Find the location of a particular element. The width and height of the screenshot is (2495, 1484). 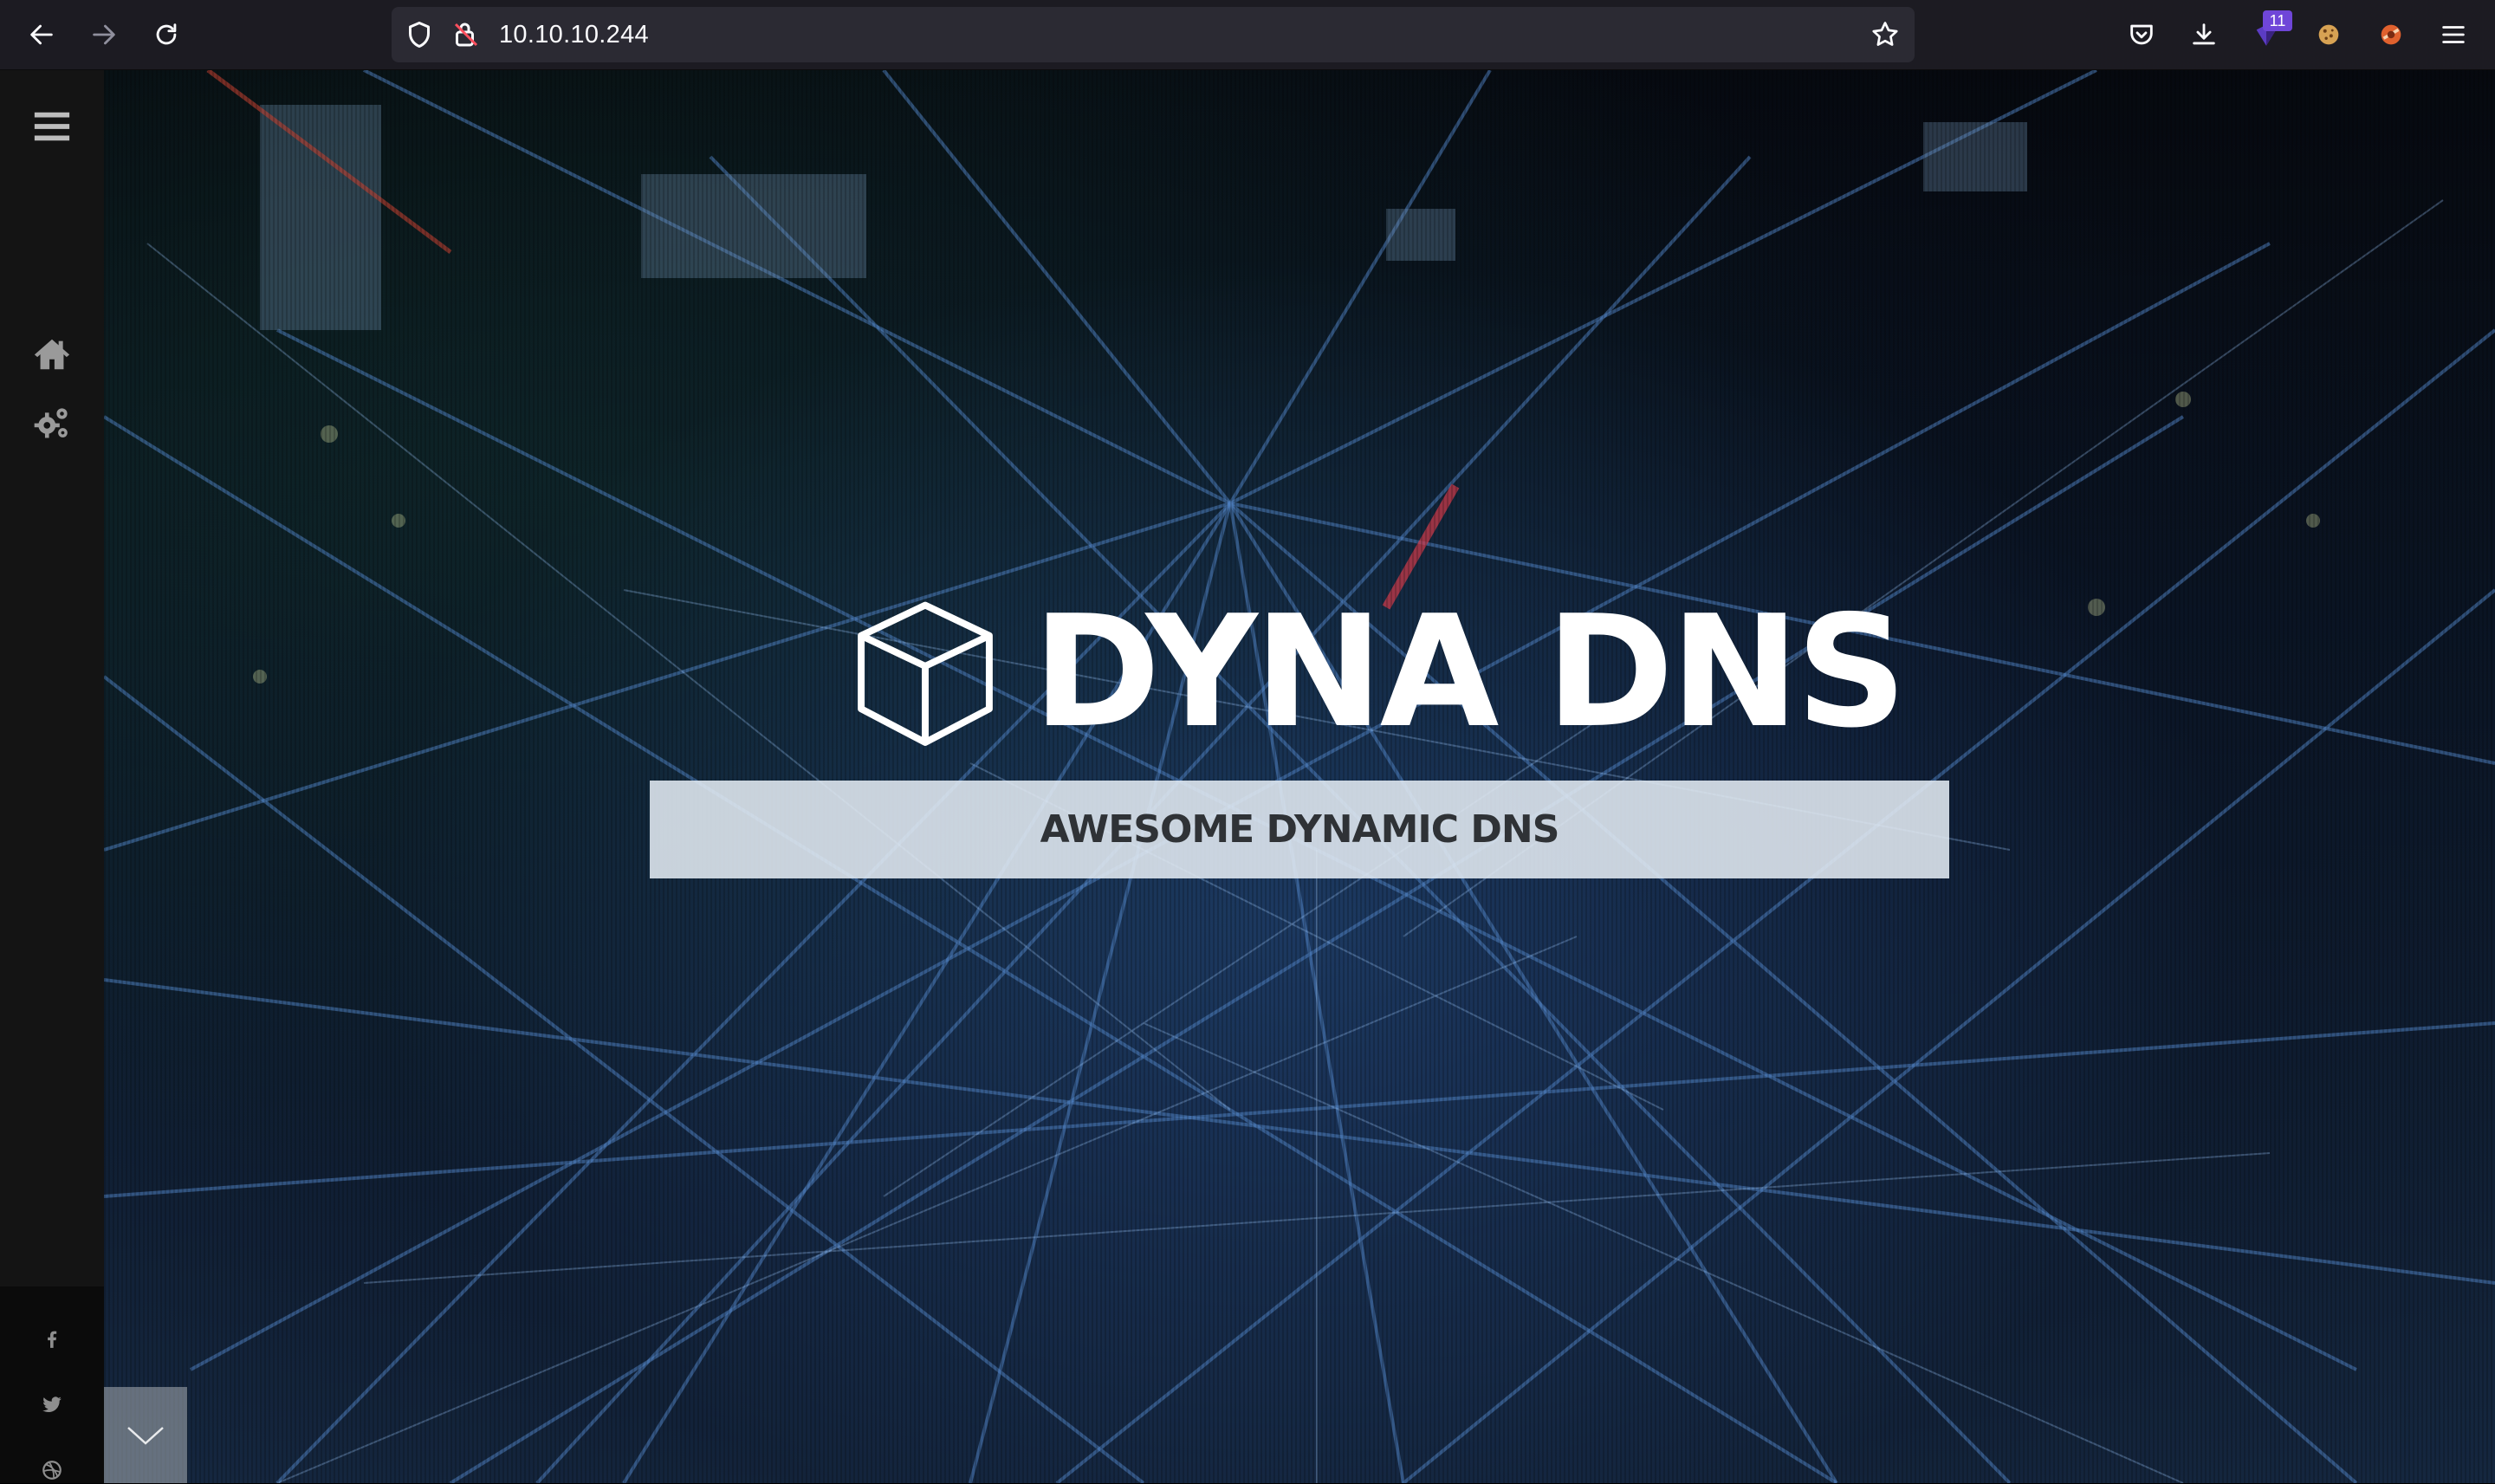

back-button is located at coordinates (41, 34).